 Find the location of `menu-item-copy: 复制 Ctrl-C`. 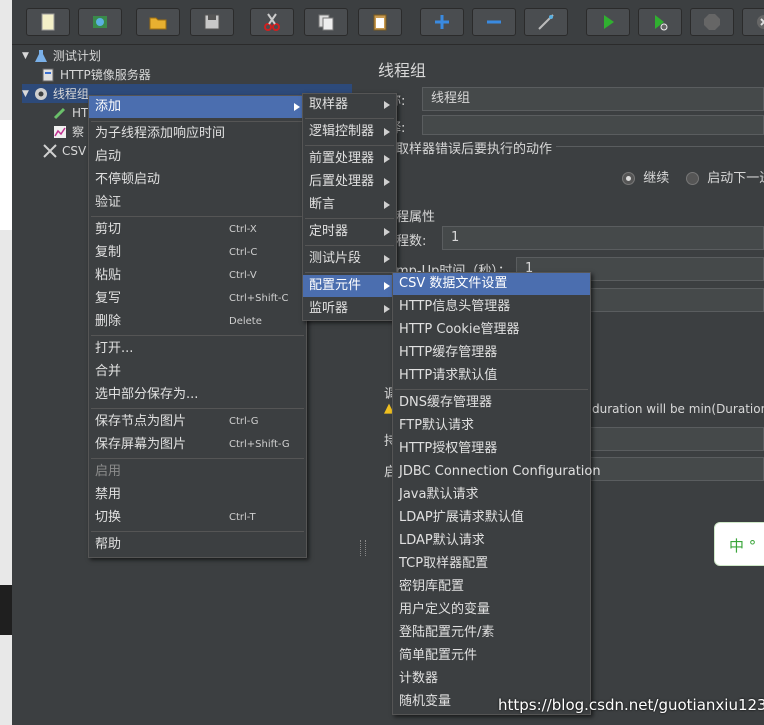

menu-item-copy: 复制 Ctrl-C is located at coordinates (197, 253).